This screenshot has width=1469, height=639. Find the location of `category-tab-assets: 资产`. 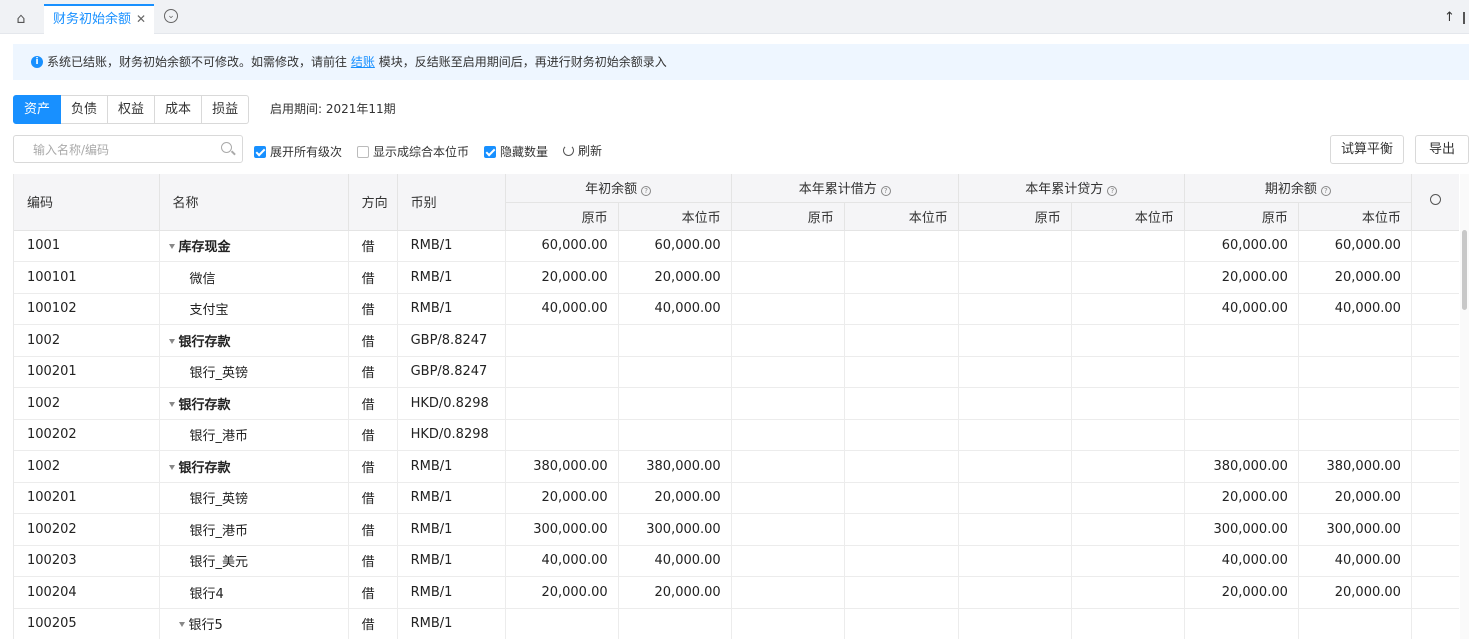

category-tab-assets: 资产 is located at coordinates (37, 109).